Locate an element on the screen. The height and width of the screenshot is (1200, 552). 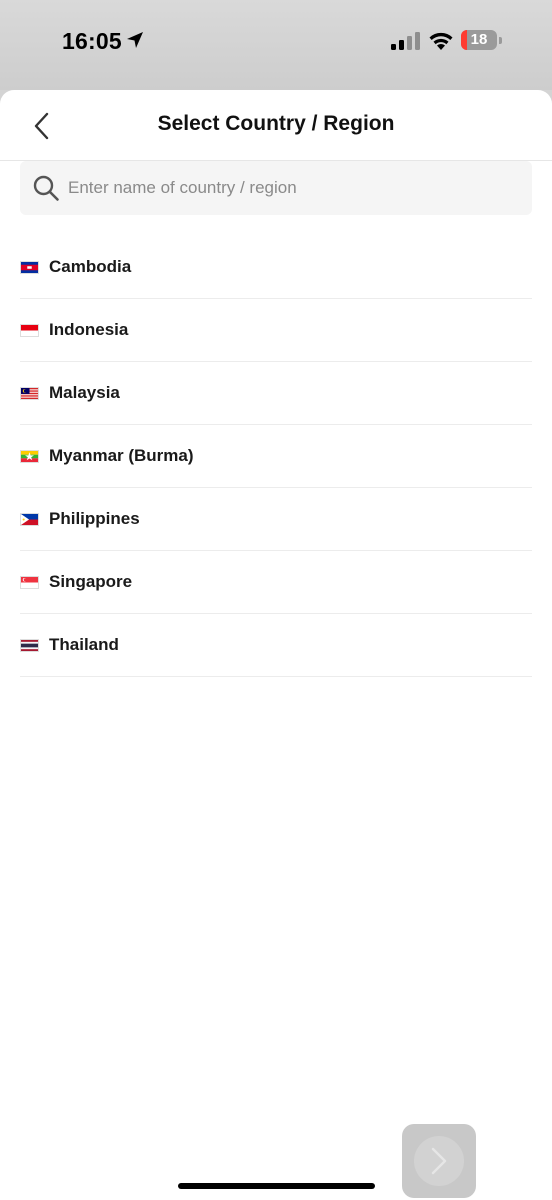
country-name: Malaysia is located at coordinates (84, 392).